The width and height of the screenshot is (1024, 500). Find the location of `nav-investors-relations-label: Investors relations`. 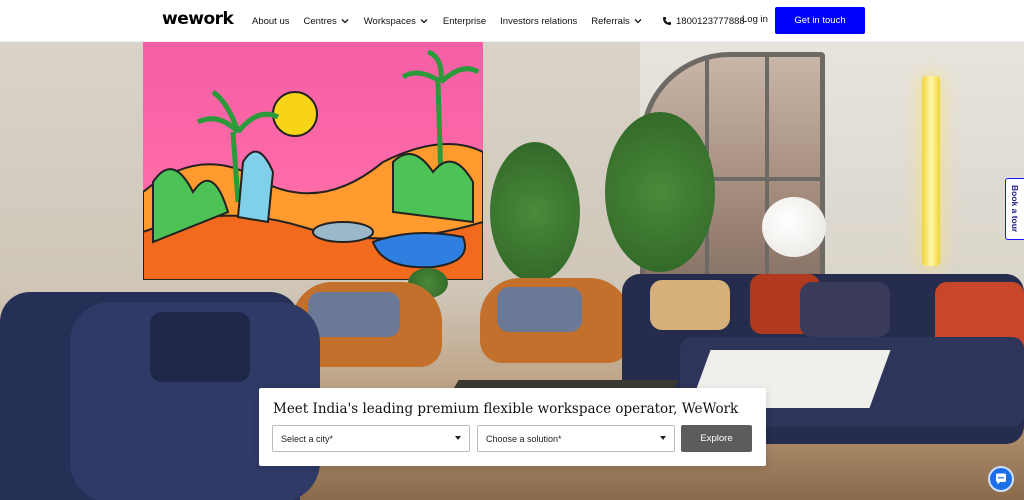

nav-investors-relations-label: Investors relations is located at coordinates (539, 21).